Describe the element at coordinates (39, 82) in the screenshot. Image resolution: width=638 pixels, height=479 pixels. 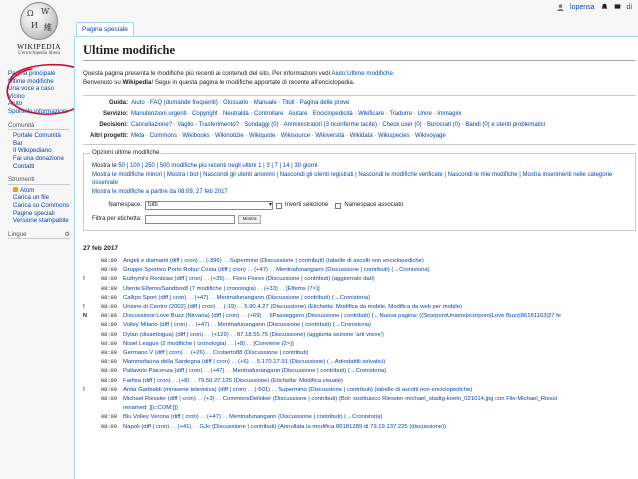
I see `sidebar-item-recent-changes: Ultime modifiche` at that location.